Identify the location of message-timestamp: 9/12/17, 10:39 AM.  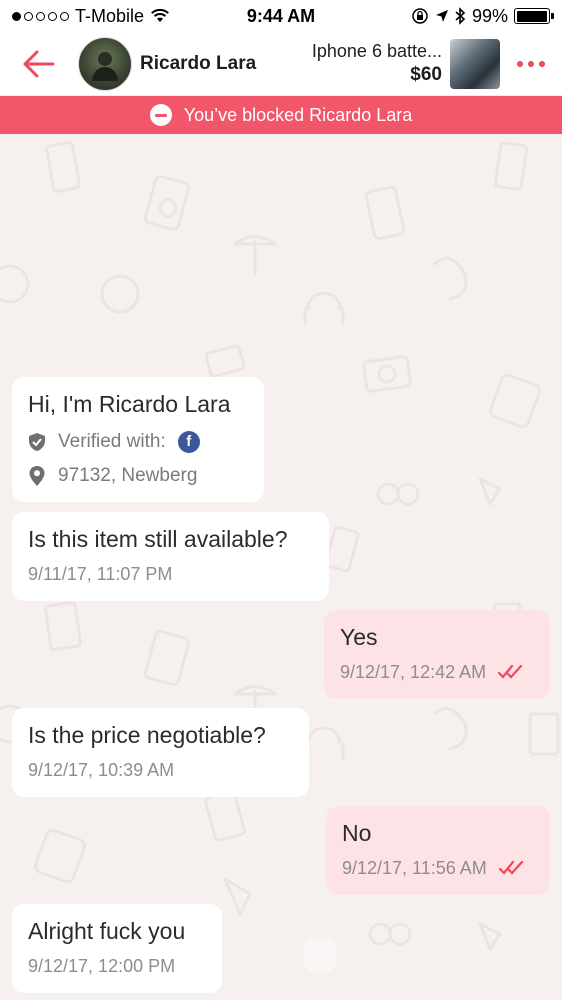
(160, 770).